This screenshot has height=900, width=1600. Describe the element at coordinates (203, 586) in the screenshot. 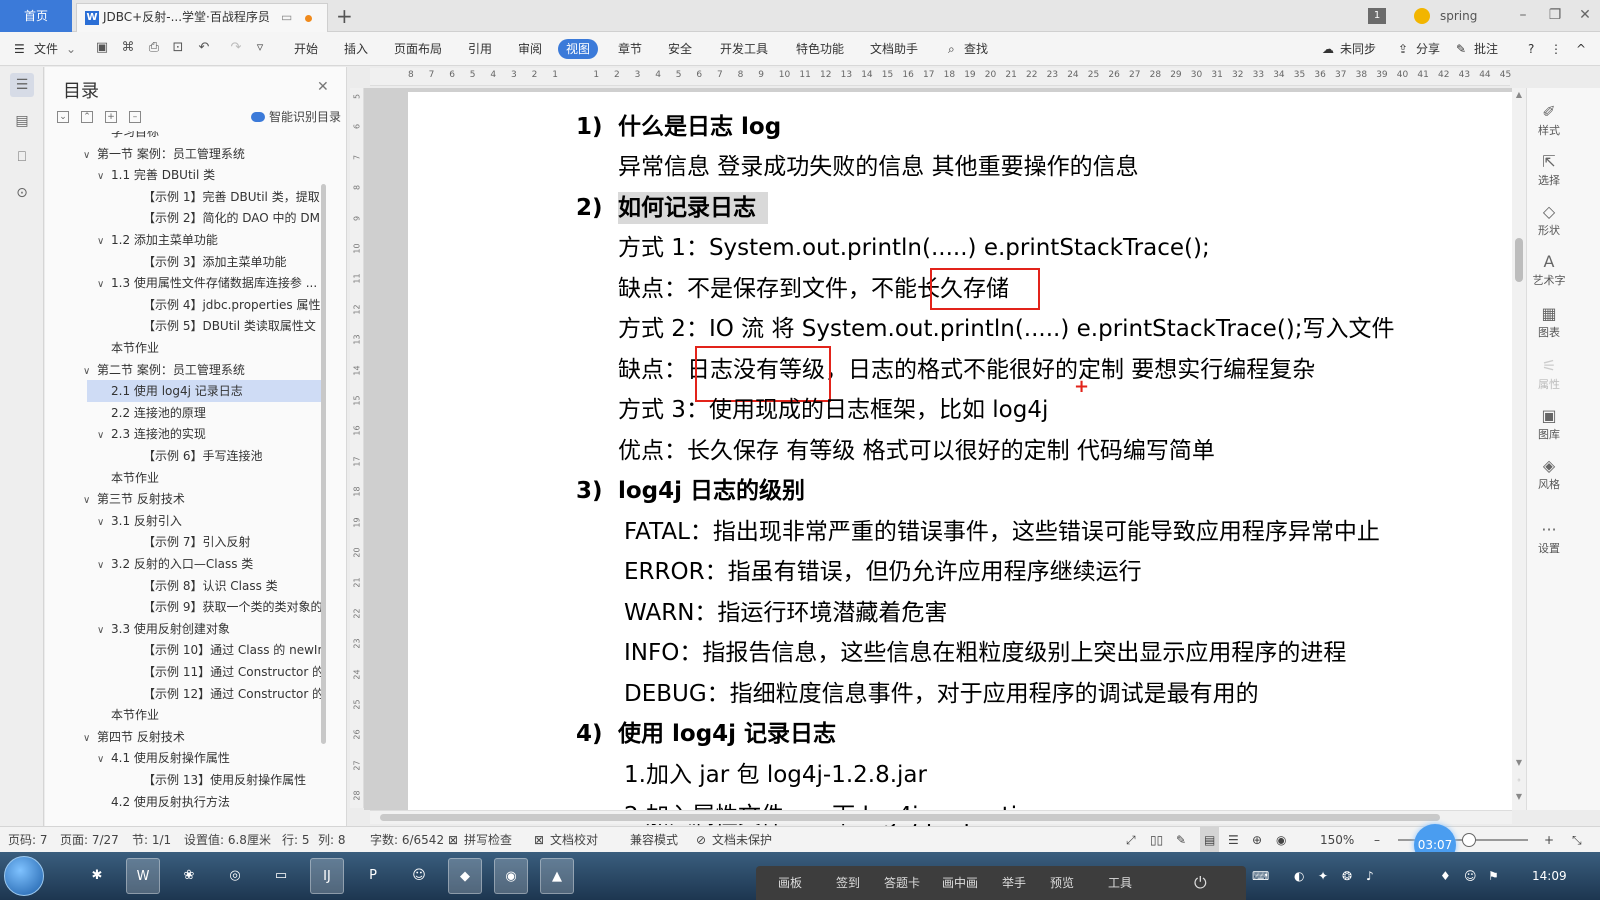

I see `toc-item: 【示例 8】认识 Class 类` at that location.